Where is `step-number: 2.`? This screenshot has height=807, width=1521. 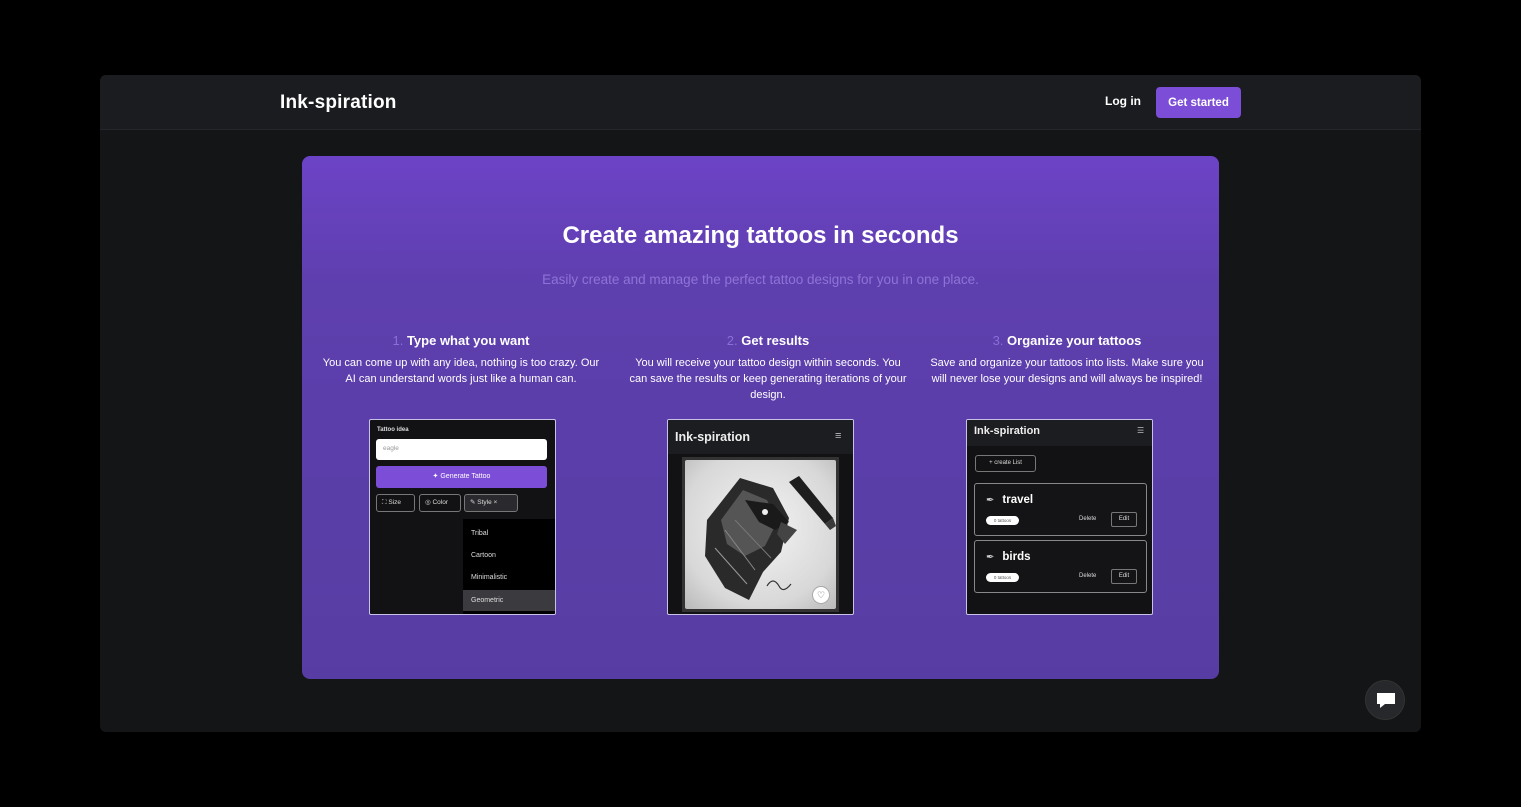 step-number: 2. is located at coordinates (732, 340).